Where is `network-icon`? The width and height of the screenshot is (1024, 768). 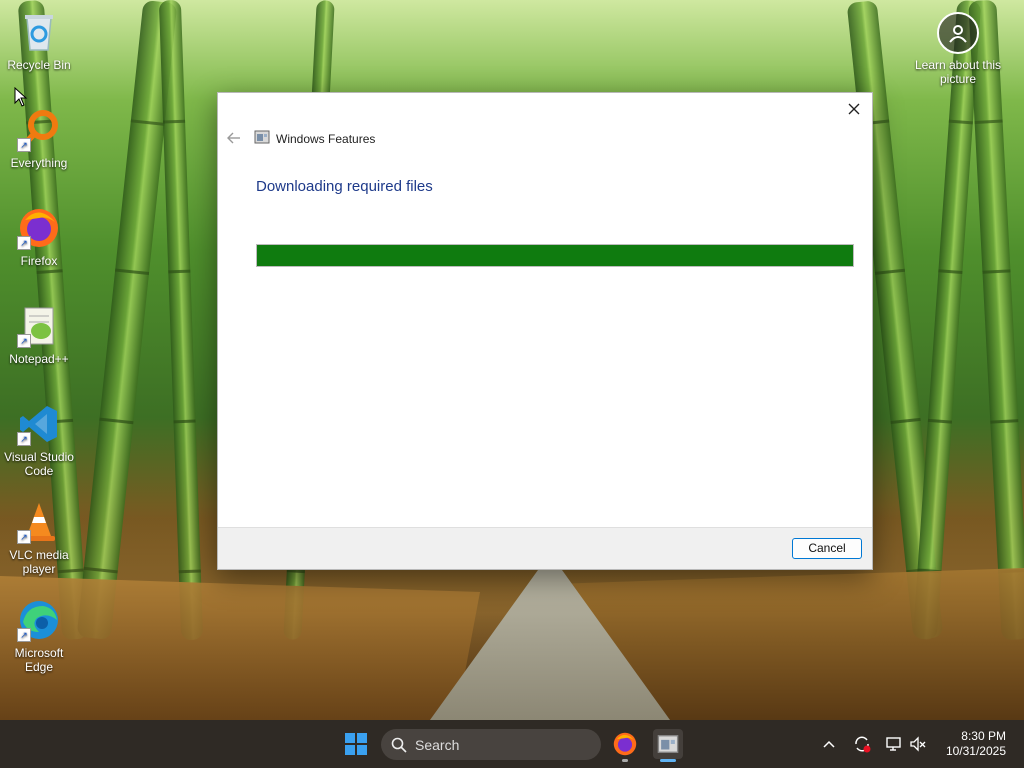 network-icon is located at coordinates (894, 744).